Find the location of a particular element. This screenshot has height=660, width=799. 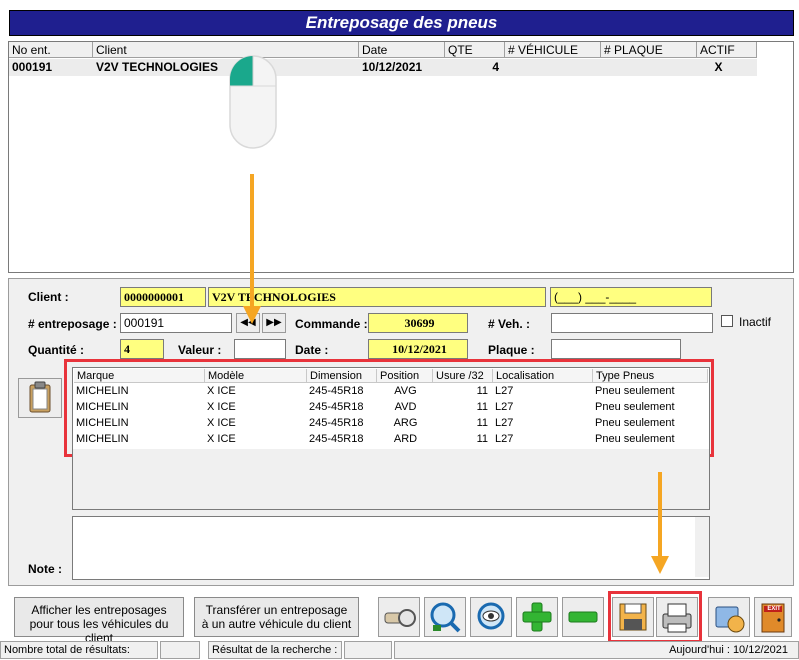

col-plaque: # PLAQUE is located at coordinates (649, 50).